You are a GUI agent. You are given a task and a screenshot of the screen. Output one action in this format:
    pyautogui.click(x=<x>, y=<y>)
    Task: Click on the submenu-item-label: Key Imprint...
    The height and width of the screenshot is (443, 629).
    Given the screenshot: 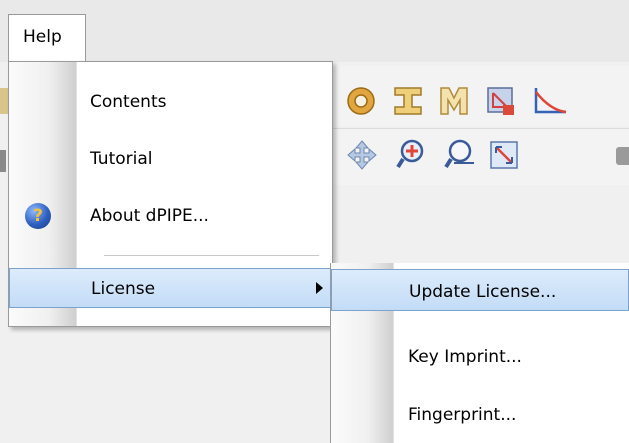 What is the action you would take?
    pyautogui.click(x=465, y=357)
    